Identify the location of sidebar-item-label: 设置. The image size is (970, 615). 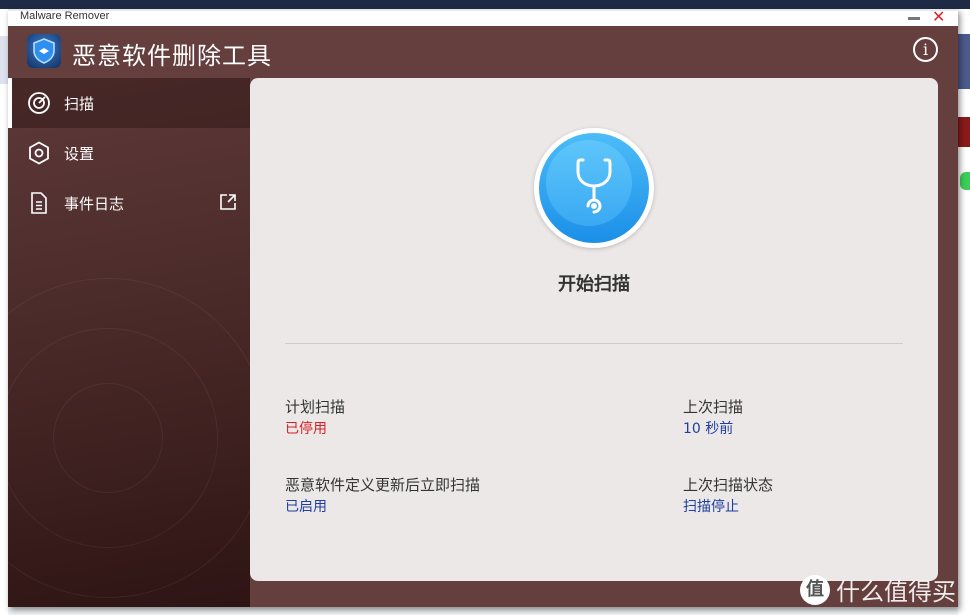
(79, 153).